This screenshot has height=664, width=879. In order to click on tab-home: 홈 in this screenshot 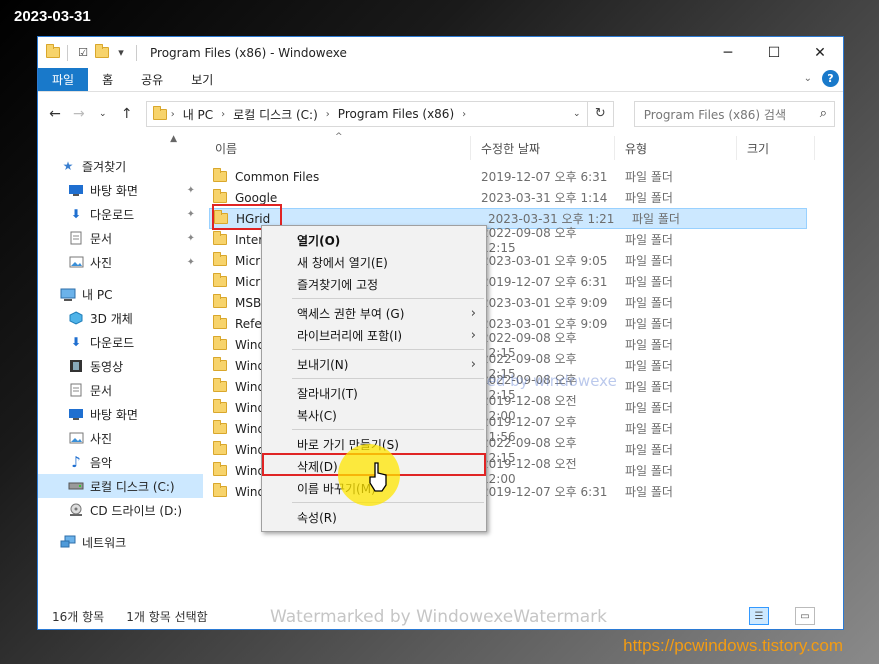, I will do `click(107, 79)`.